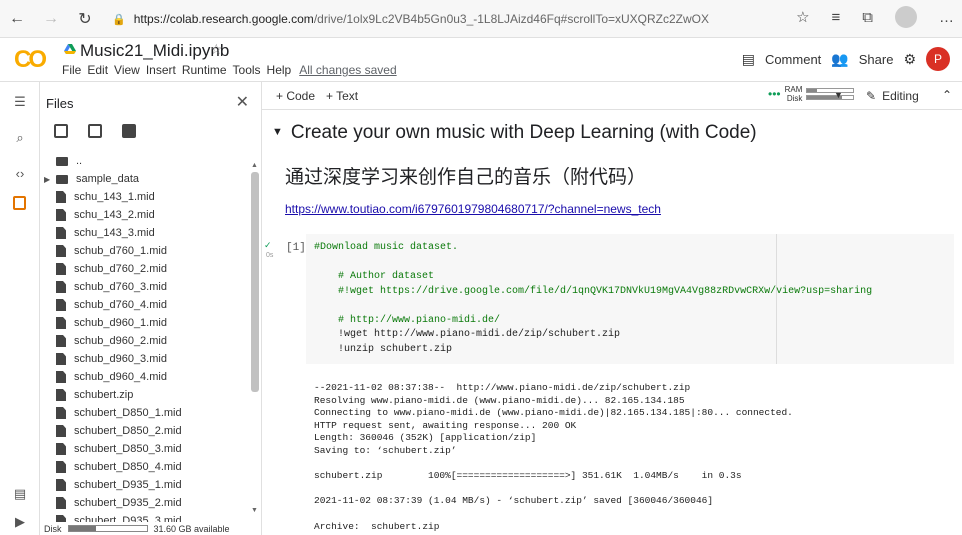 The image size is (962, 535). What do you see at coordinates (82, 528) in the screenshot?
I see `disk-usage-fill` at bounding box center [82, 528].